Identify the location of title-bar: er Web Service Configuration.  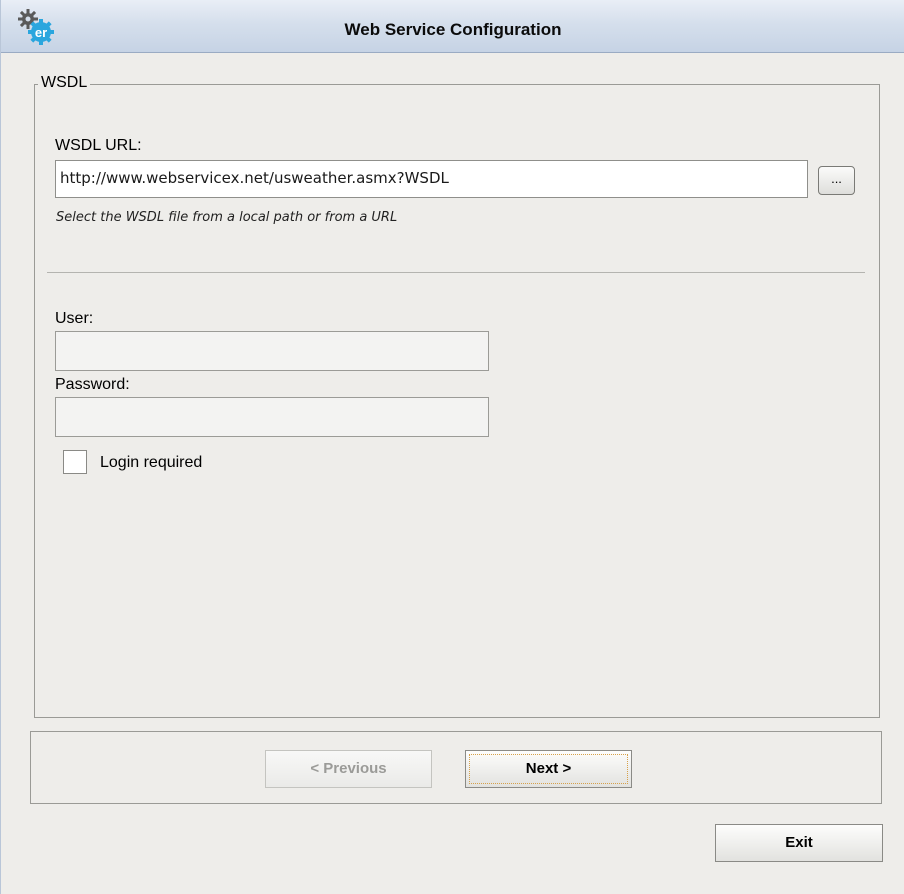
(452, 26).